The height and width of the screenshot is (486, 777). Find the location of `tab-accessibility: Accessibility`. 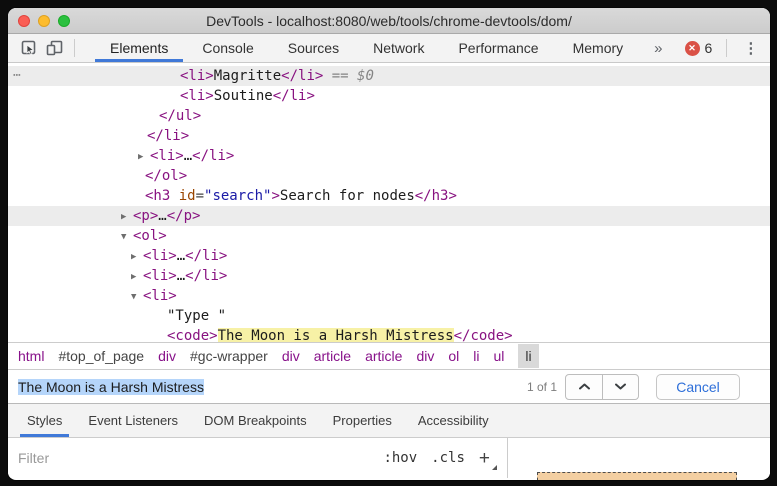

tab-accessibility: Accessibility is located at coordinates (453, 420).